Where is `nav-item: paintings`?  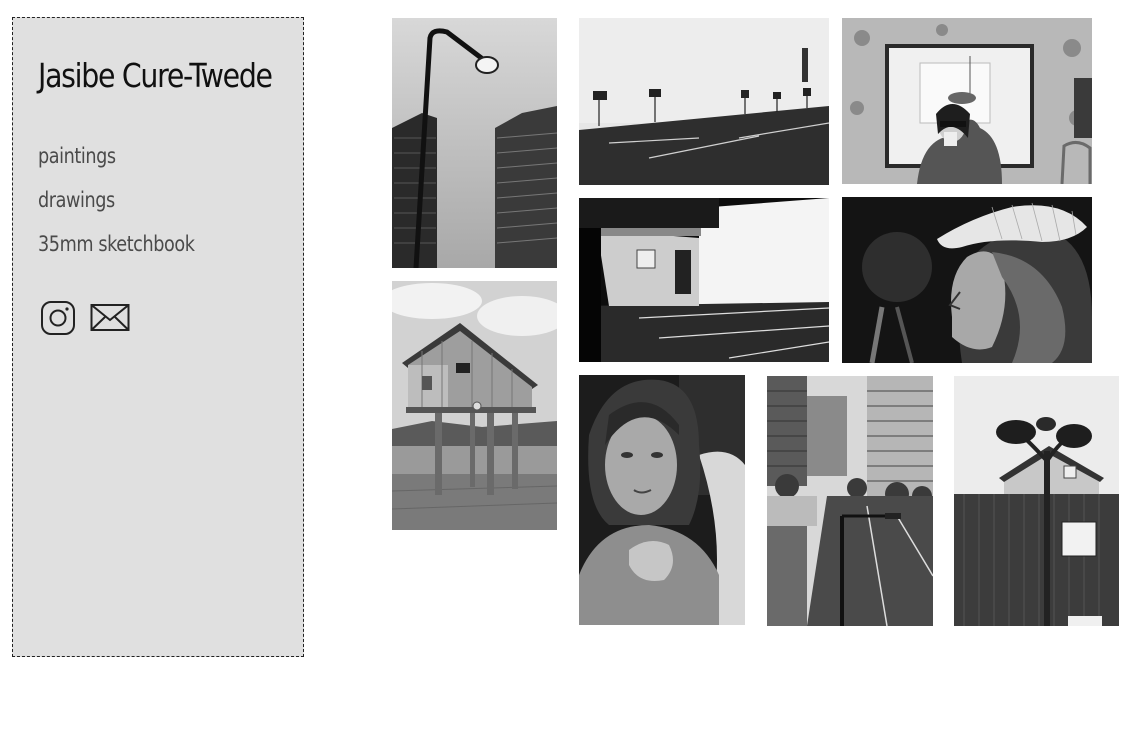
nav-item: paintings is located at coordinates (131, 166).